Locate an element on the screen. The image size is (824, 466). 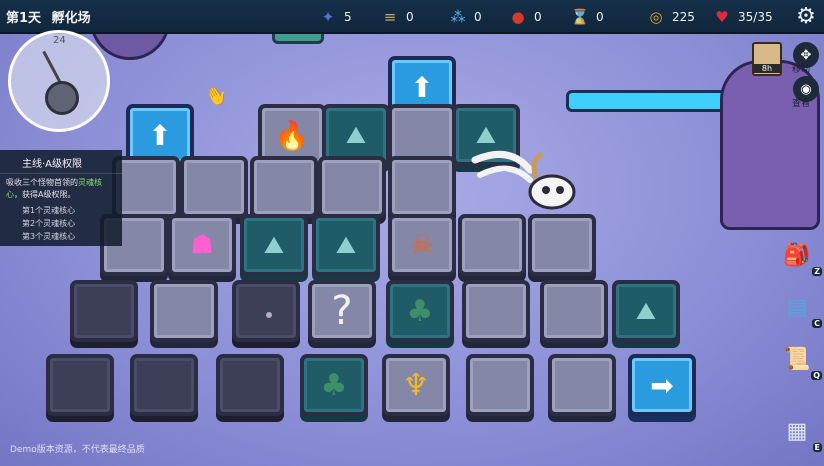
move-label: 移动 is located at coordinates (801, 70).